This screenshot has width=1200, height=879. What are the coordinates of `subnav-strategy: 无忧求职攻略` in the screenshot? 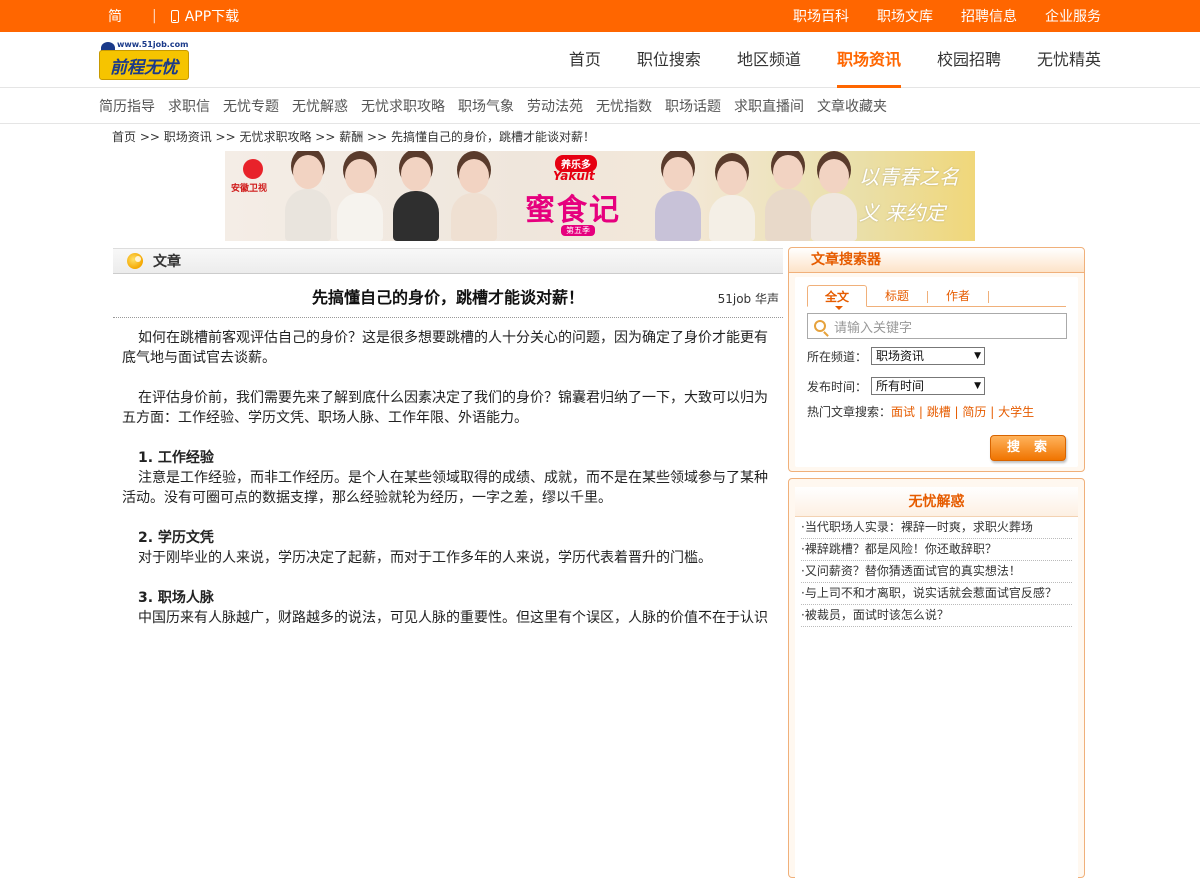 It's located at (403, 106).